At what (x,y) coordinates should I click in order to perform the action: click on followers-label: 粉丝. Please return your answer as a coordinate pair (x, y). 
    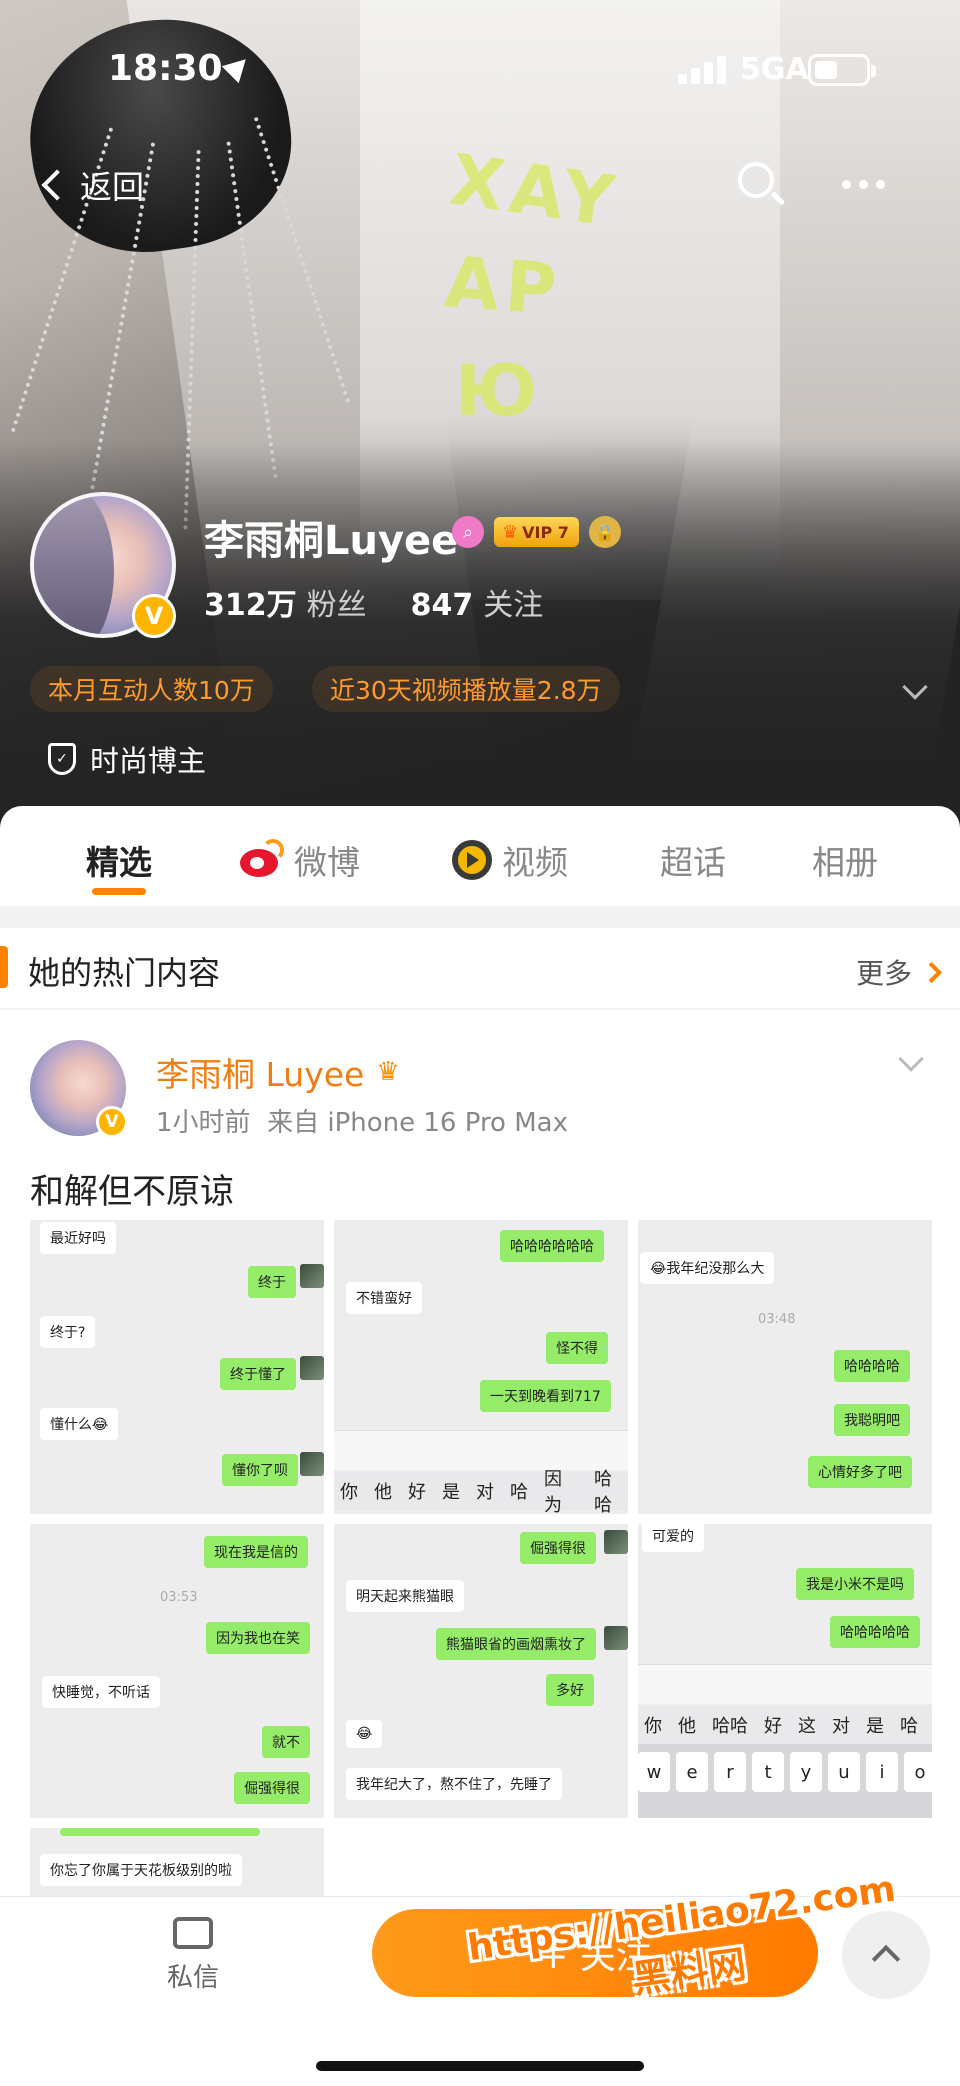
    Looking at the image, I should click on (336, 605).